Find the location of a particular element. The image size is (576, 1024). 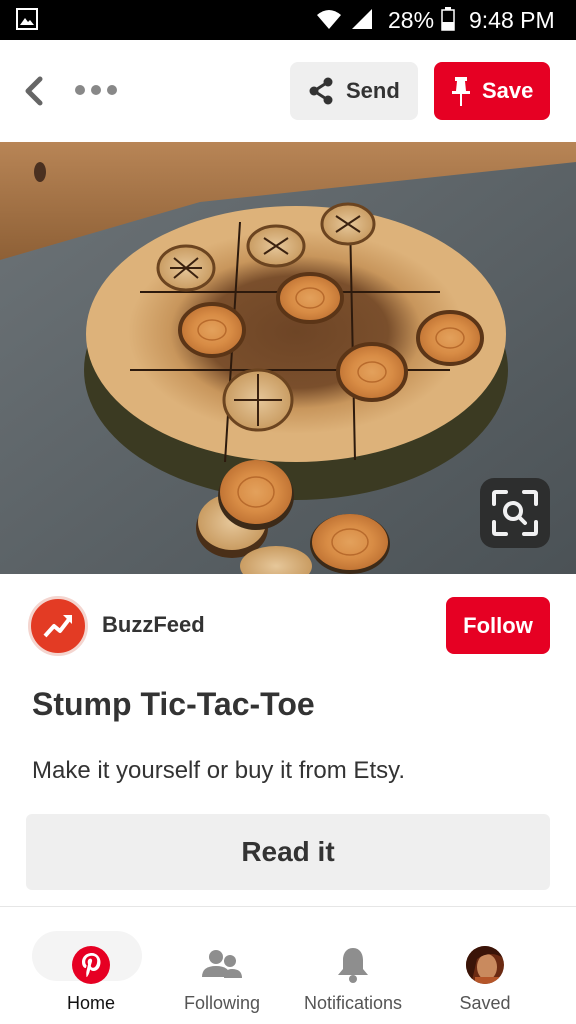

pin-description: Make it yourself or buy it from Etsy. is located at coordinates (218, 770).